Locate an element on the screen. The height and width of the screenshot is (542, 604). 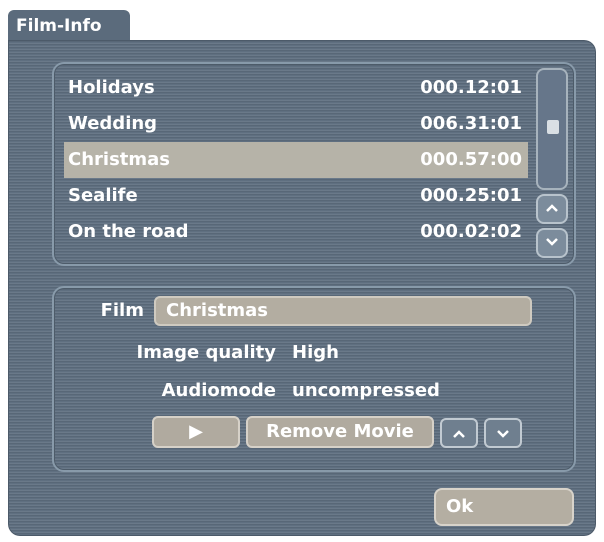
list-scrollbar is located at coordinates (552, 129).